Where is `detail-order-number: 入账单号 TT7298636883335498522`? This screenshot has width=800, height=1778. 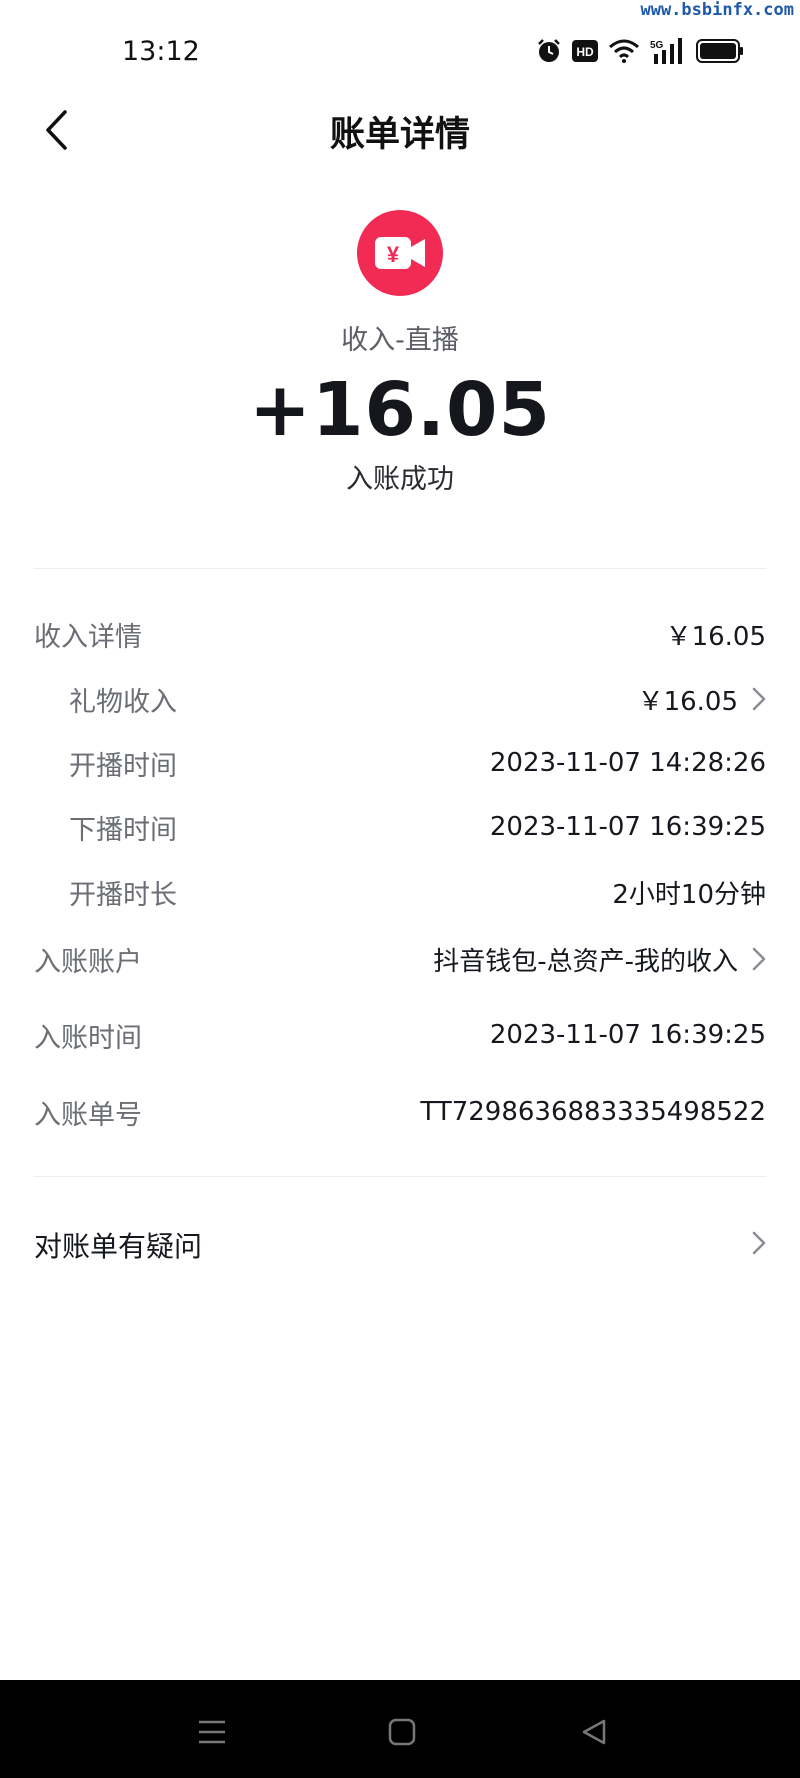
detail-order-number: 入账单号 TT7298636883335498522 is located at coordinates (400, 1112).